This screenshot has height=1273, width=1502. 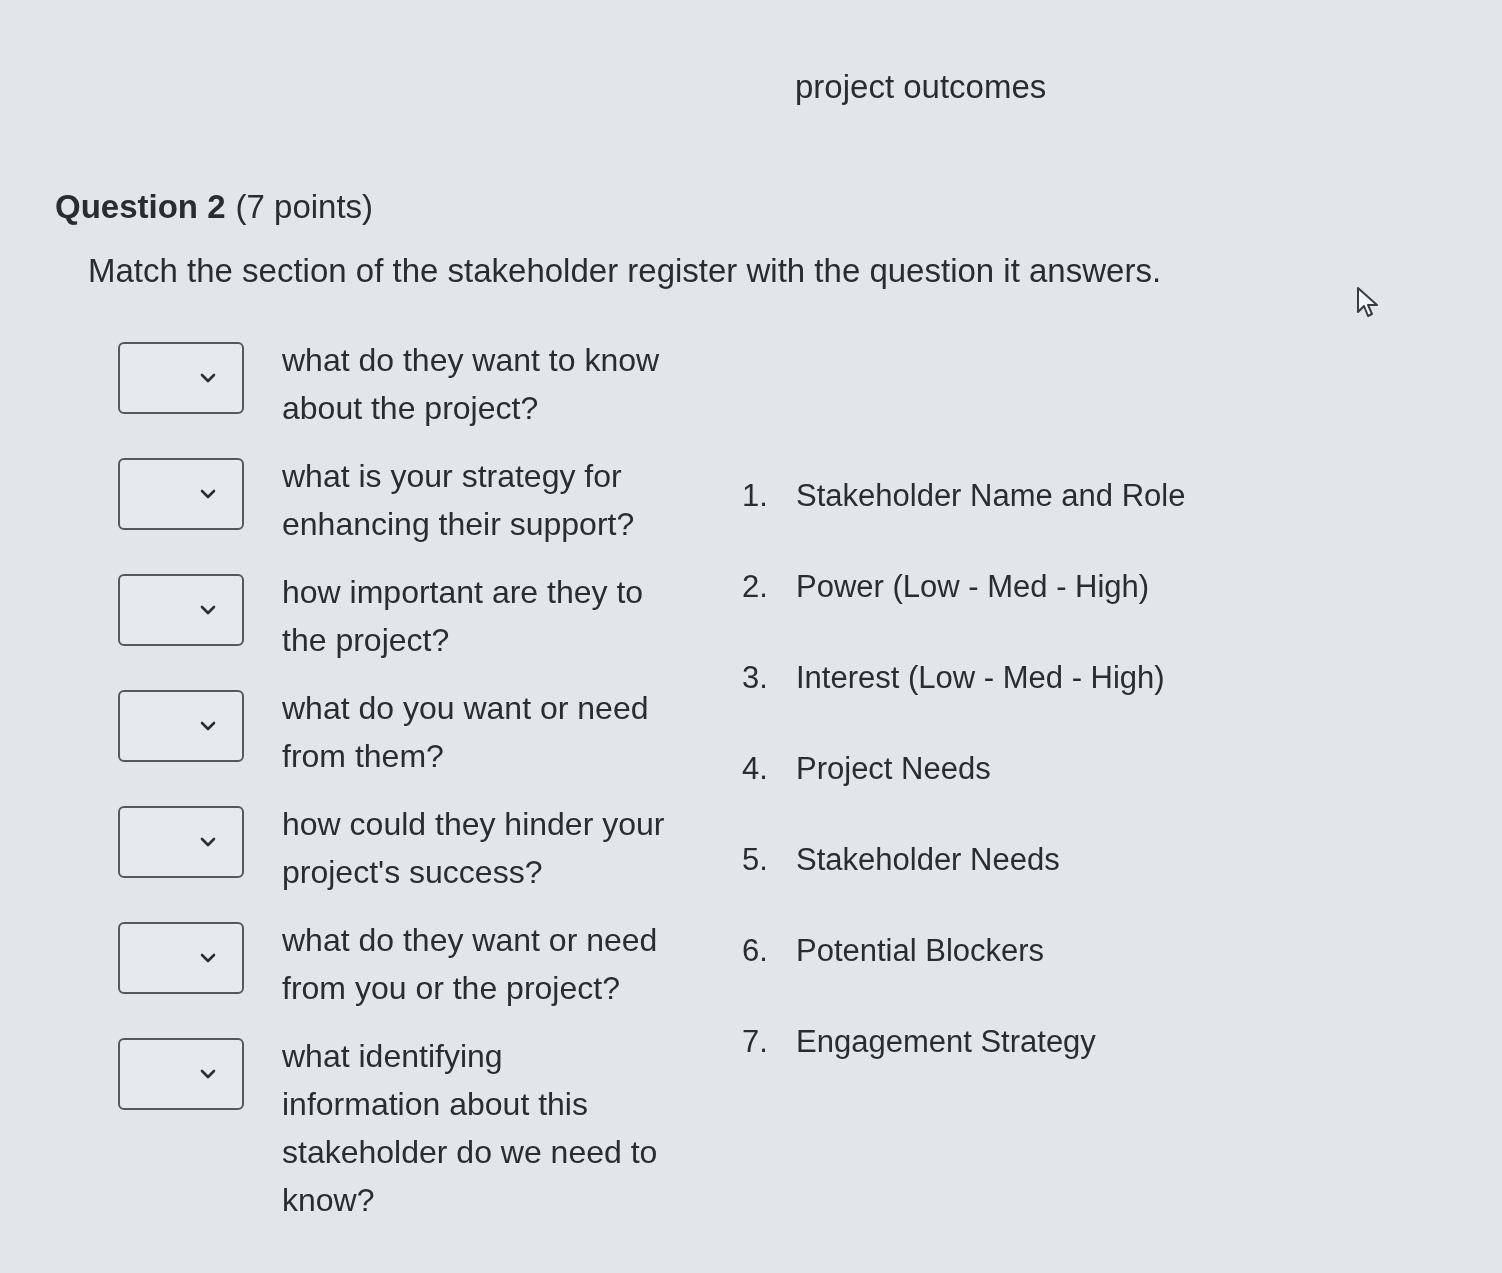 What do you see at coordinates (755, 678) in the screenshot?
I see `option-number: 3.` at bounding box center [755, 678].